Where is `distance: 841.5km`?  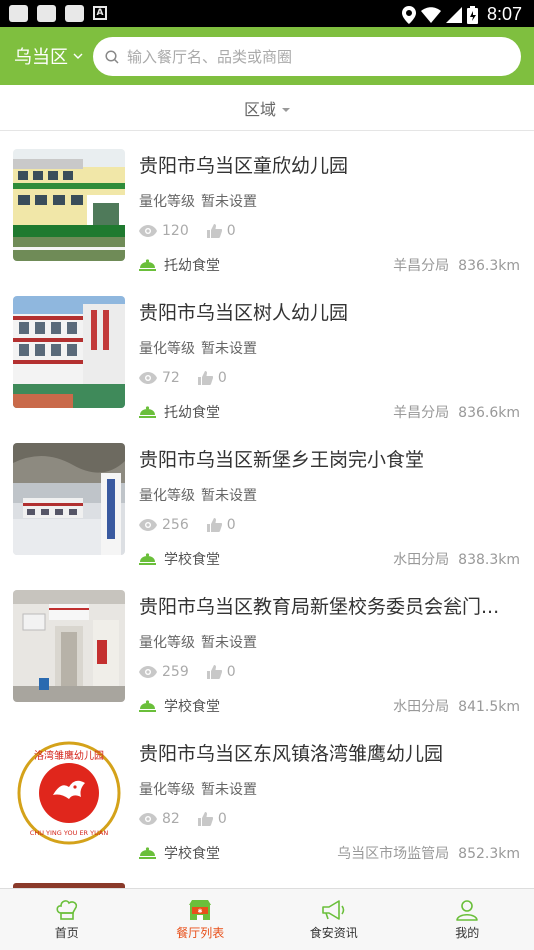
distance: 841.5km is located at coordinates (489, 707).